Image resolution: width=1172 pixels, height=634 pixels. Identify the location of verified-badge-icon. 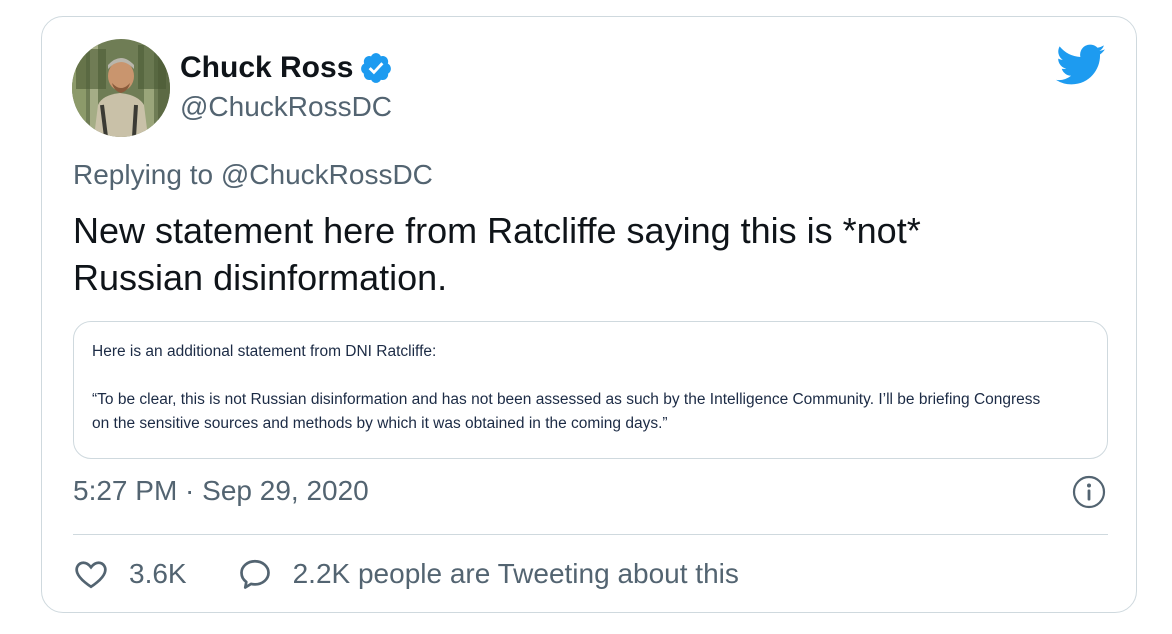
(376, 68).